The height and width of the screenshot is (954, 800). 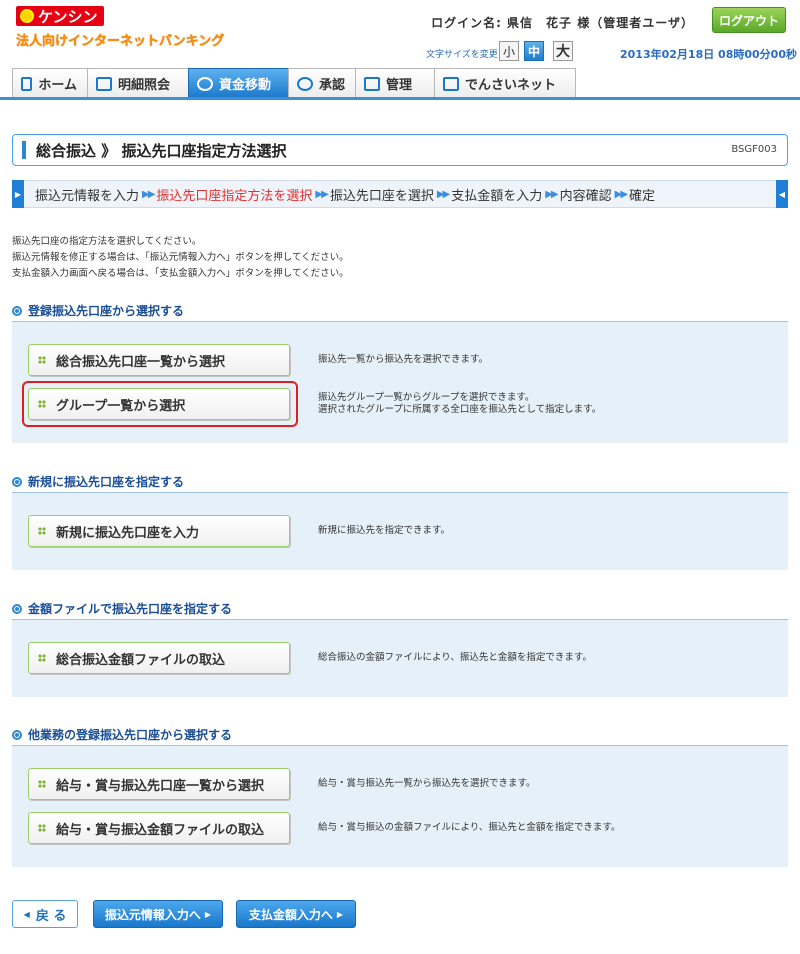 What do you see at coordinates (180, 273) in the screenshot?
I see `instruction-line: 支払金額入力画面へ戻る場合は、「支払金額入力へ」ボタンを押してください。` at bounding box center [180, 273].